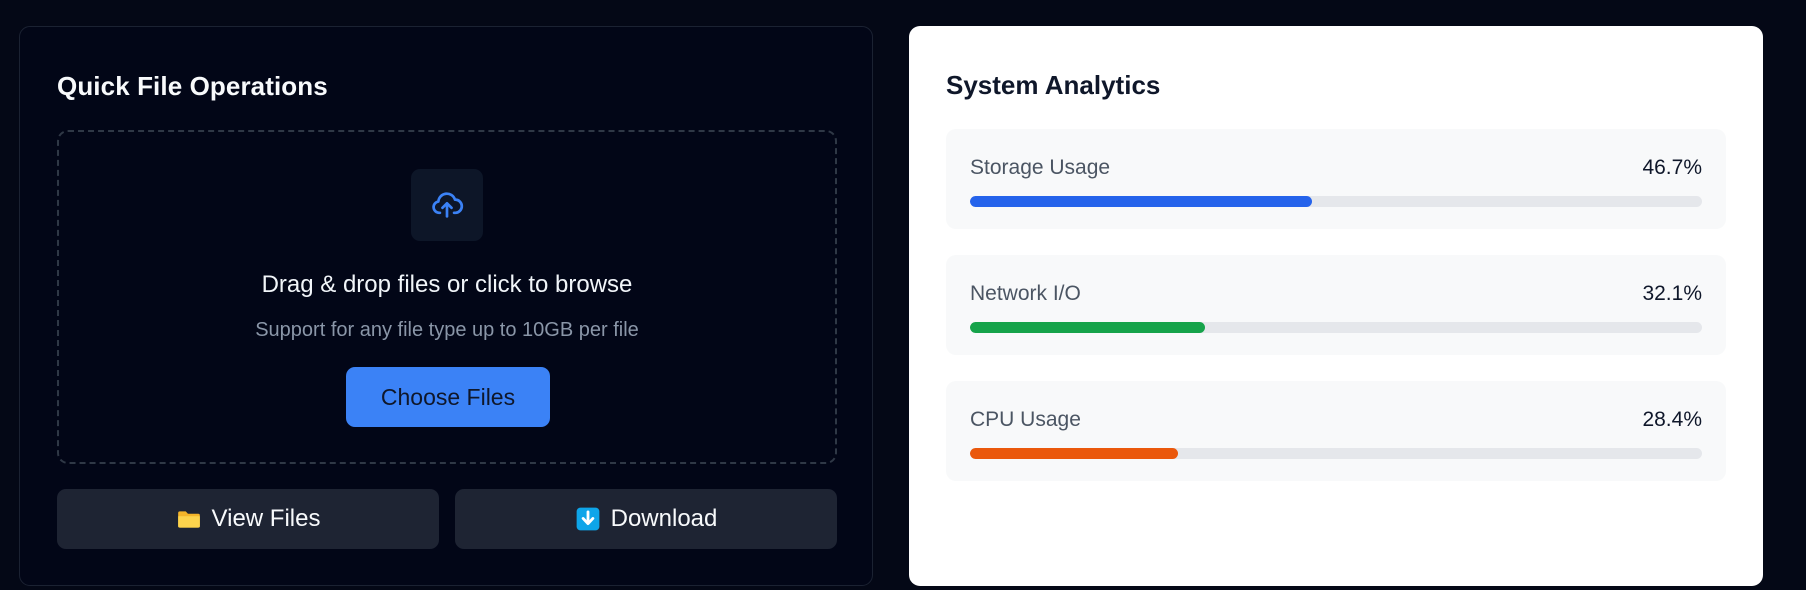  What do you see at coordinates (448, 397) in the screenshot?
I see `choose-files-button: Choose Files` at bounding box center [448, 397].